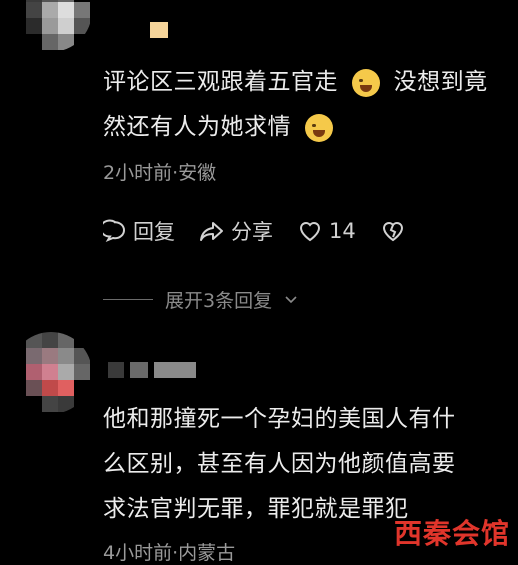  What do you see at coordinates (342, 231) in the screenshot?
I see `like-count: 14` at bounding box center [342, 231].